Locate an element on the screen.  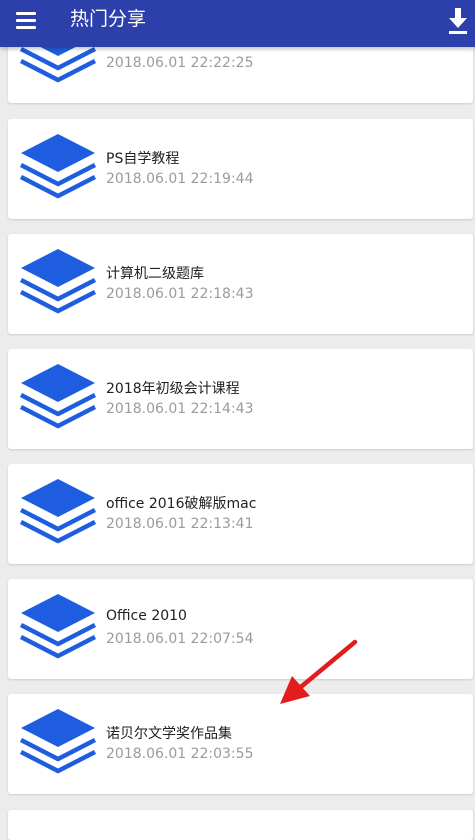
item-name: 2018年初级会计课程 is located at coordinates (173, 389).